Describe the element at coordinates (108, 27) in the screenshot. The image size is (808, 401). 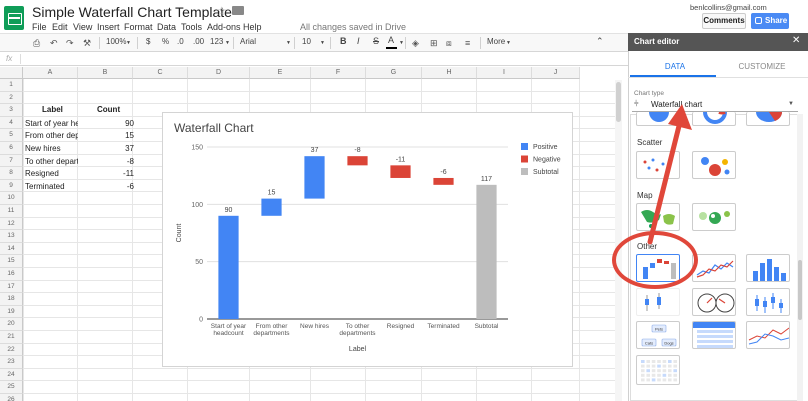
I see `menu-insert: Insert` at that location.